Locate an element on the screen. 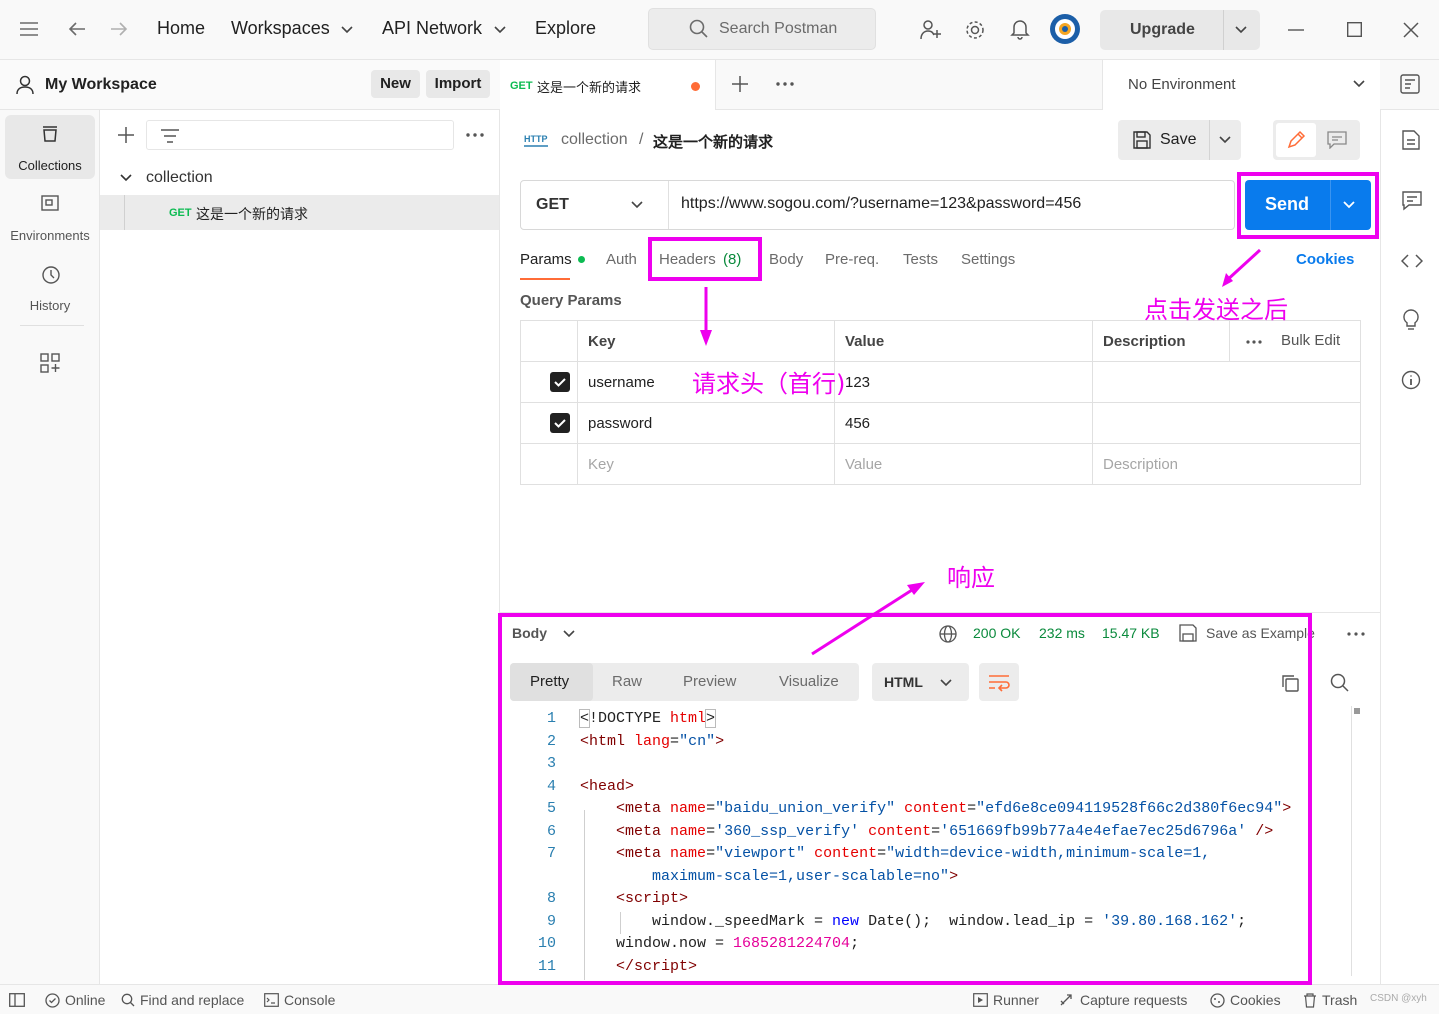  workspace-header: My Workspace New Import is located at coordinates (250, 85).